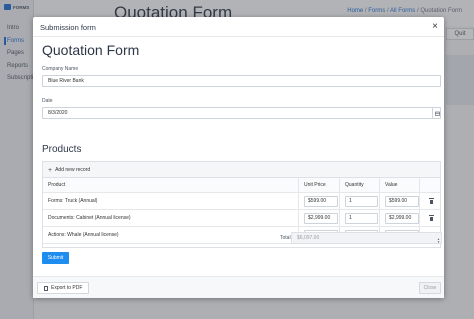 Image resolution: width=474 pixels, height=319 pixels. Describe the element at coordinates (399, 185) in the screenshot. I see `column-header-value: Value` at that location.